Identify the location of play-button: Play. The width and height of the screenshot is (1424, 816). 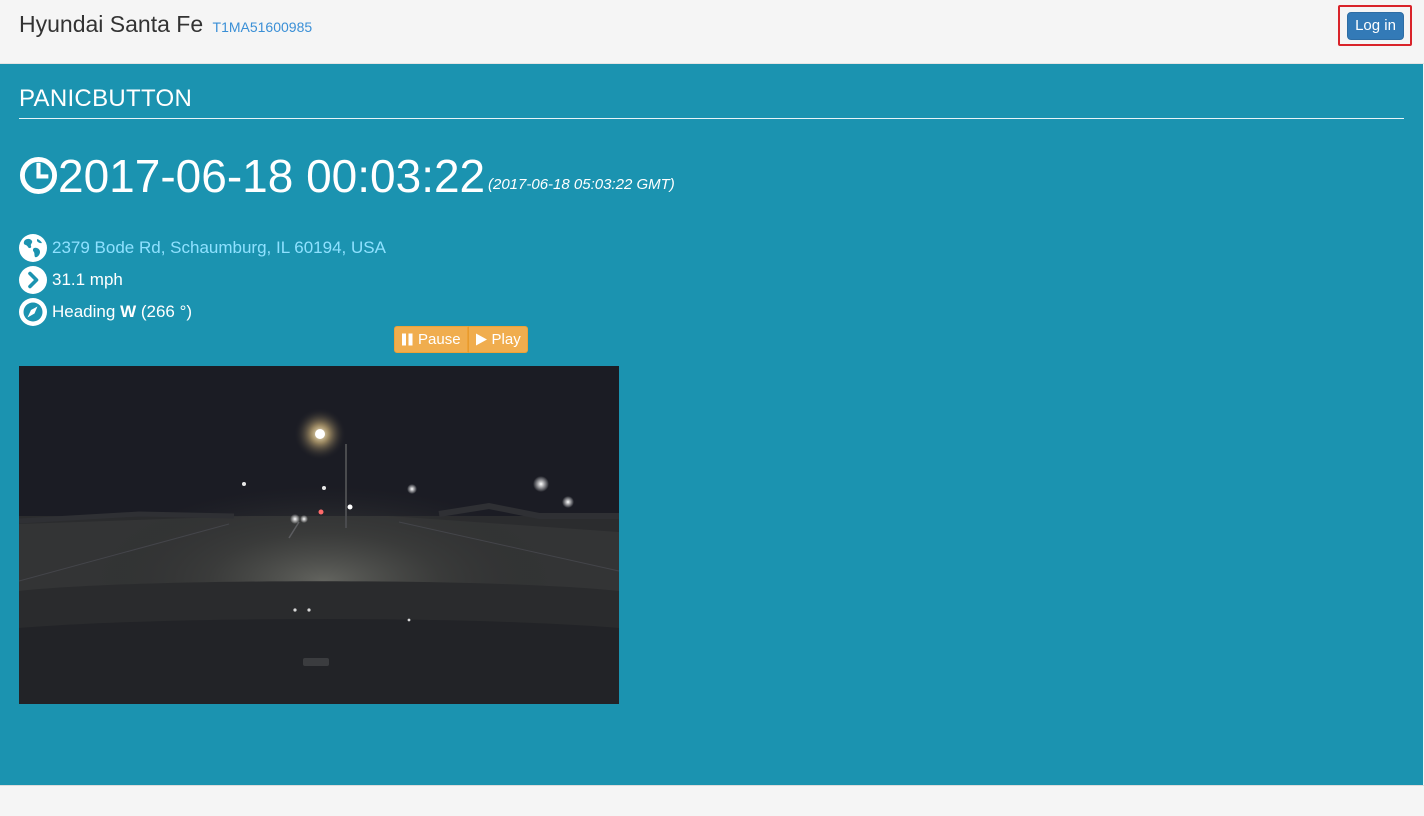
(497, 339).